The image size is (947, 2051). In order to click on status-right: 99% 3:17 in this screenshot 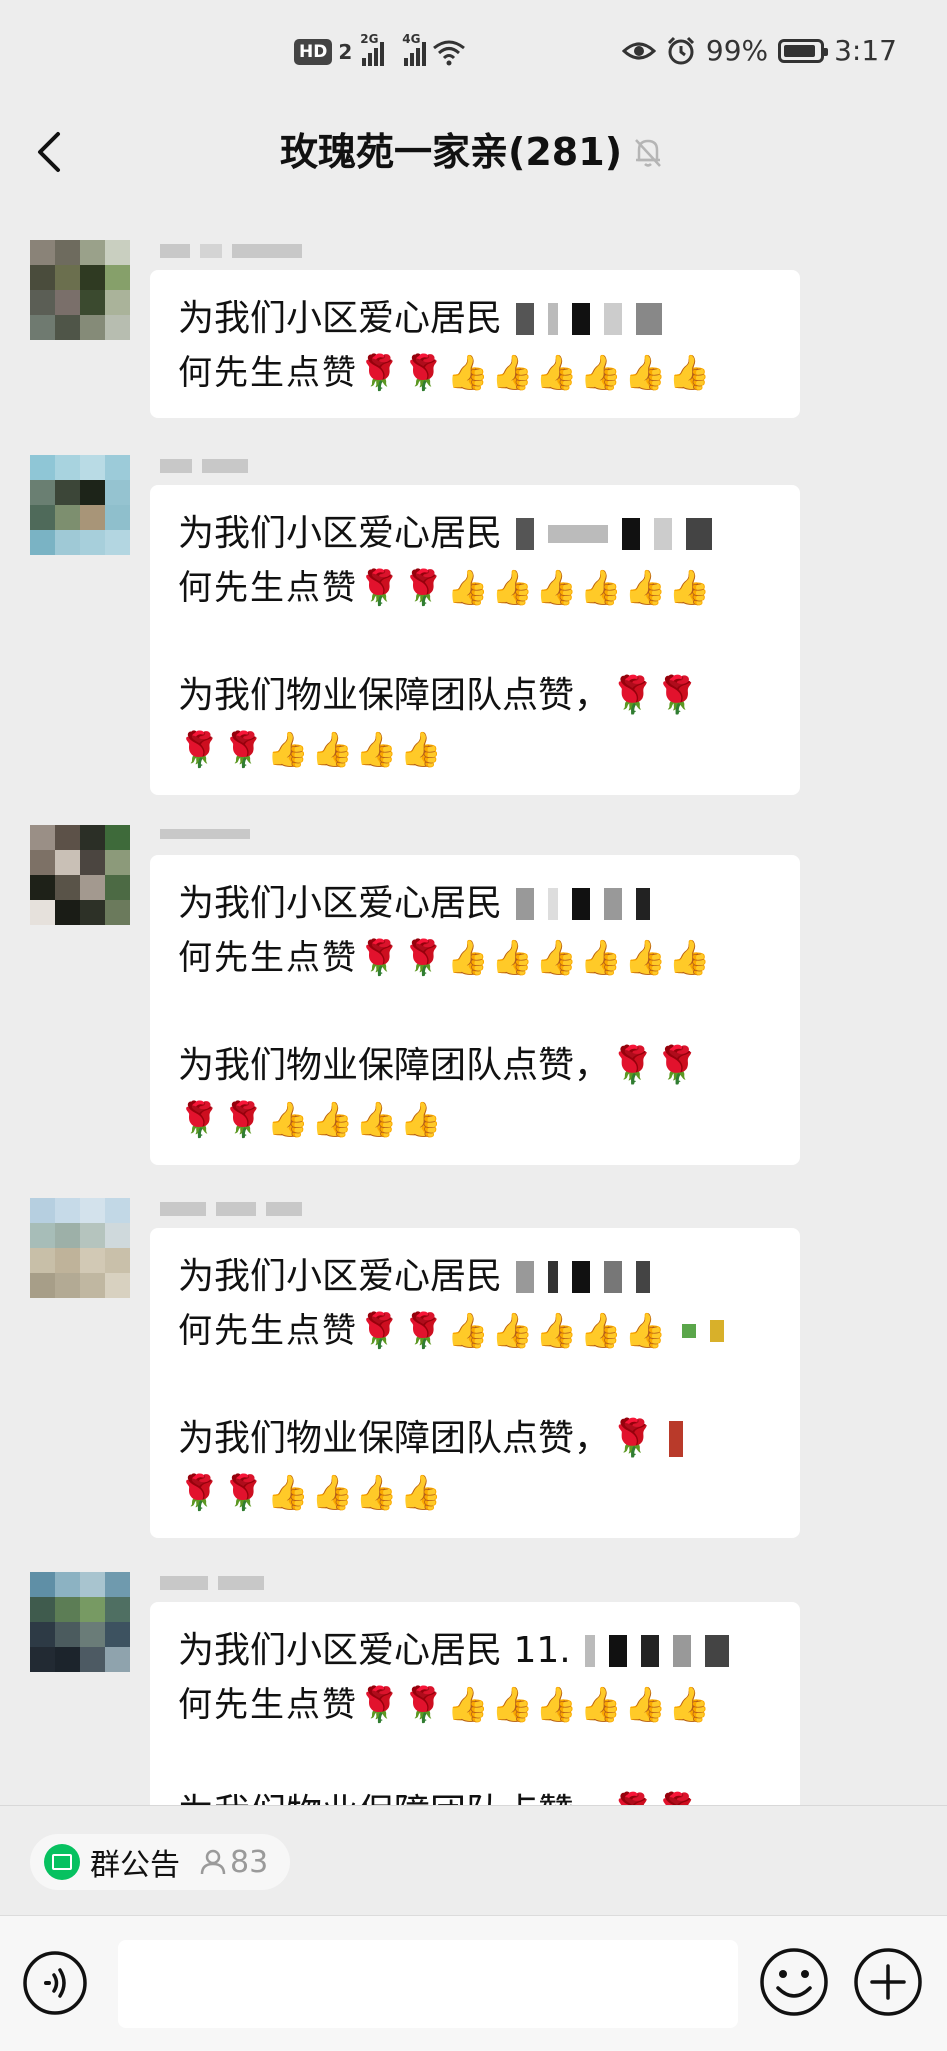, I will do `click(759, 50)`.